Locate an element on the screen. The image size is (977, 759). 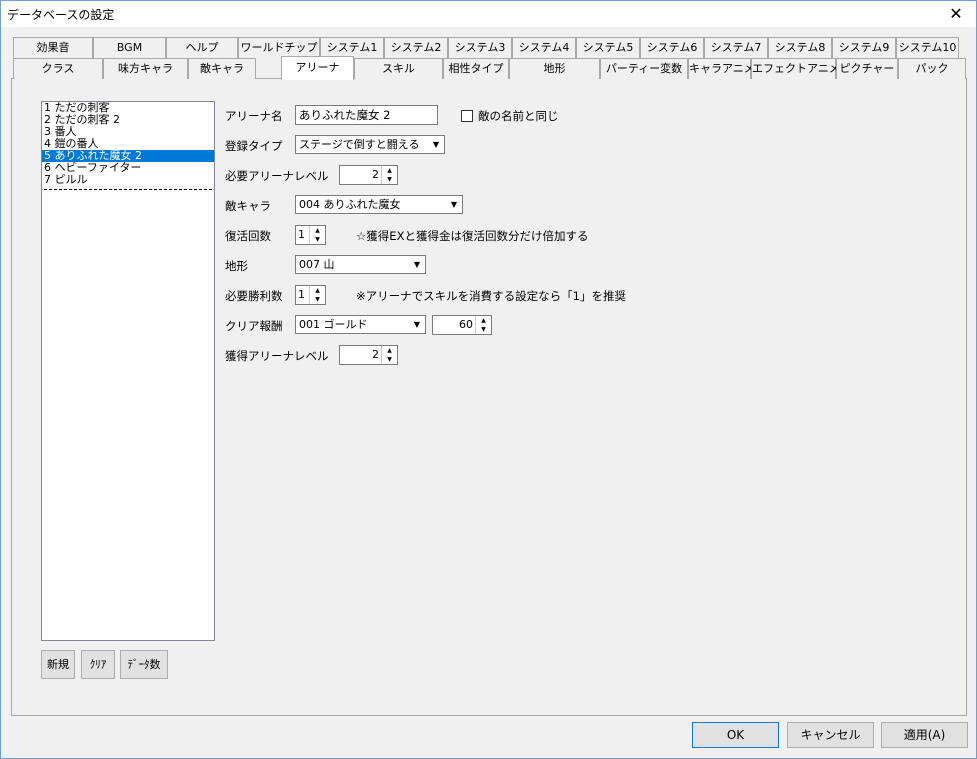
revive-label: 復活回数 is located at coordinates (248, 236).